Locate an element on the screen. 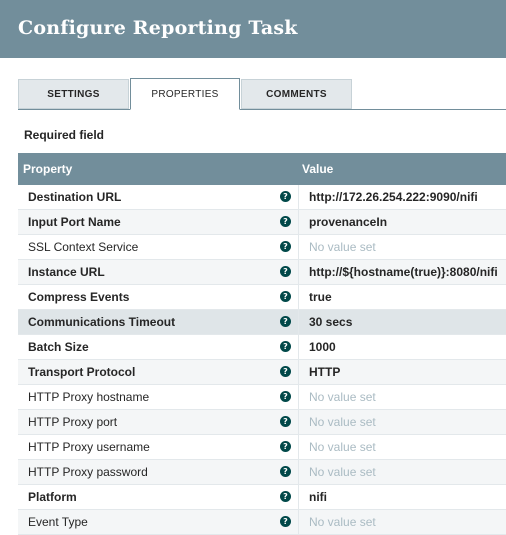  property-name: Platform is located at coordinates (52, 497).